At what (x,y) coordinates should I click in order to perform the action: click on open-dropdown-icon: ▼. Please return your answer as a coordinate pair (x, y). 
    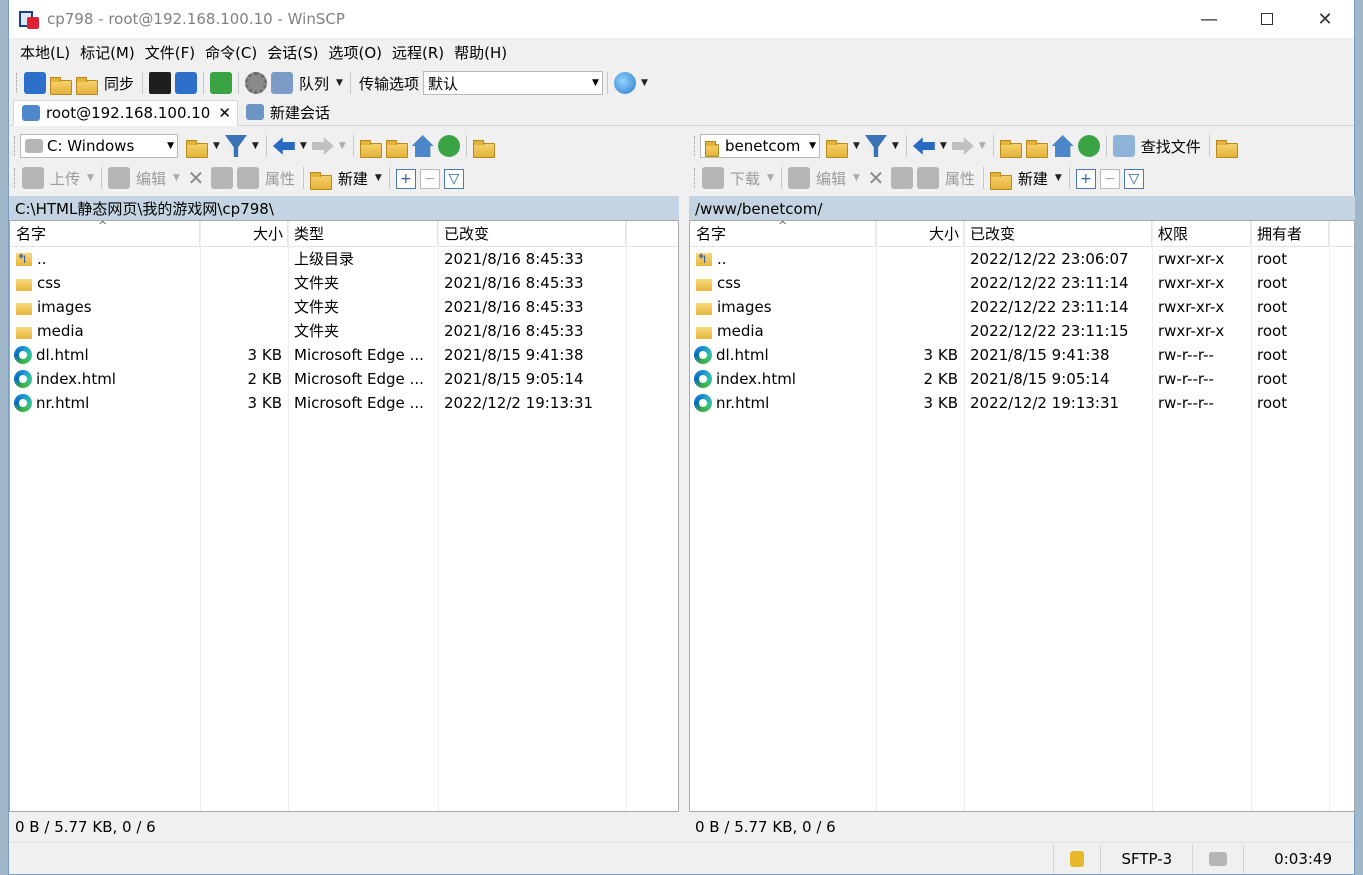
    Looking at the image, I should click on (856, 146).